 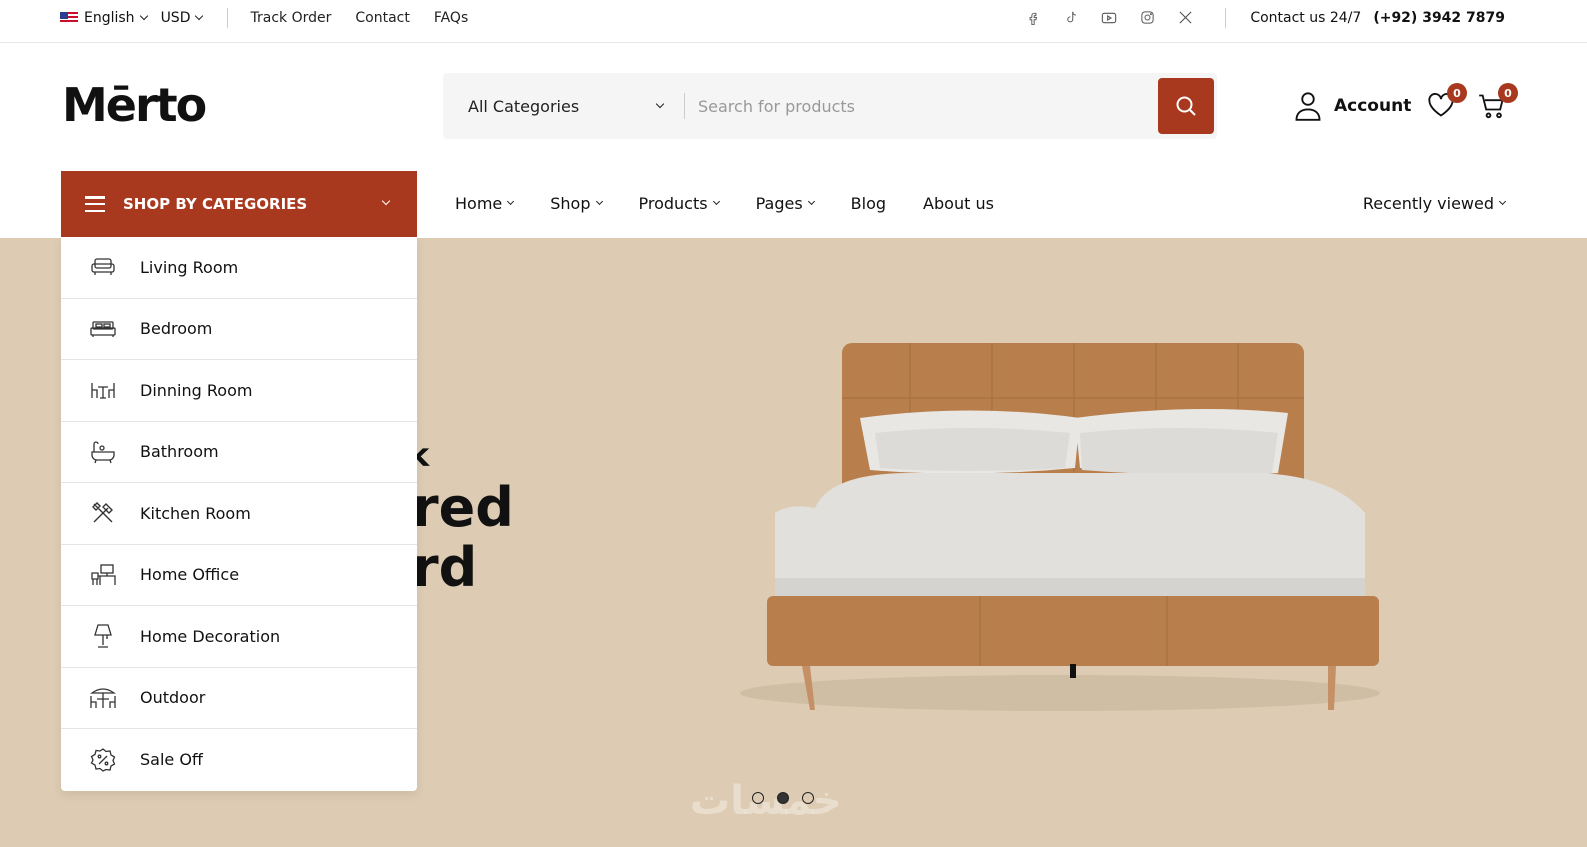 I want to click on nav-products: Products, so click(x=679, y=203).